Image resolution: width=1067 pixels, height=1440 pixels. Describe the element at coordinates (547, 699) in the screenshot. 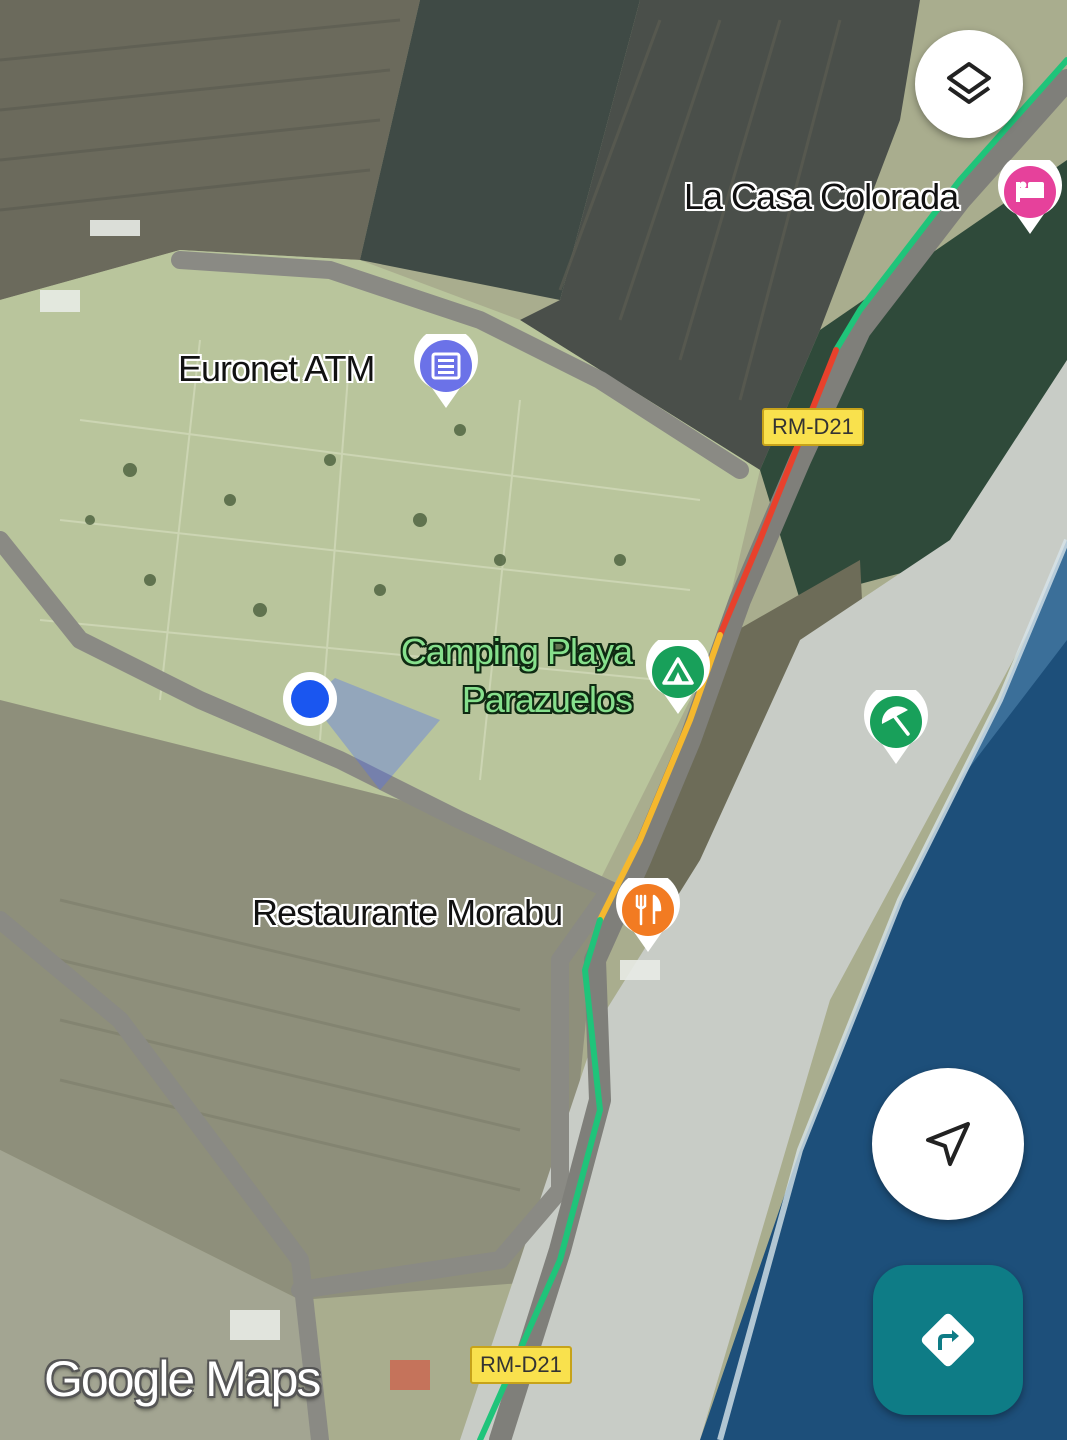

I see `place-label-camping-line2: Parazuelos` at that location.